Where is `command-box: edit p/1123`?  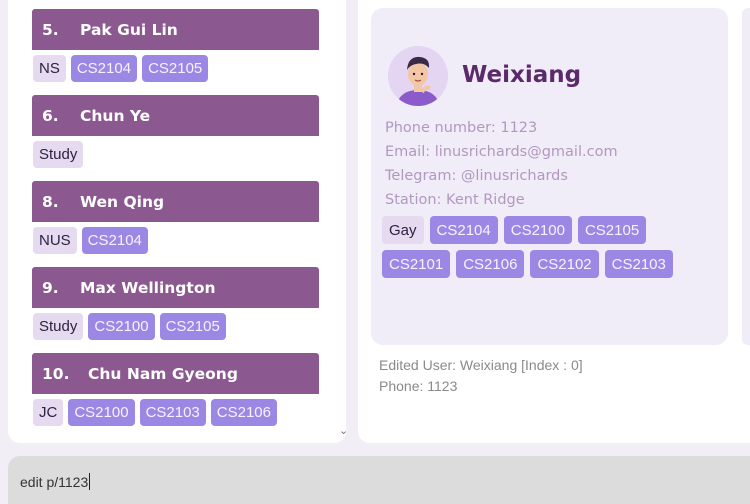
command-box: edit p/1123 is located at coordinates (379, 480).